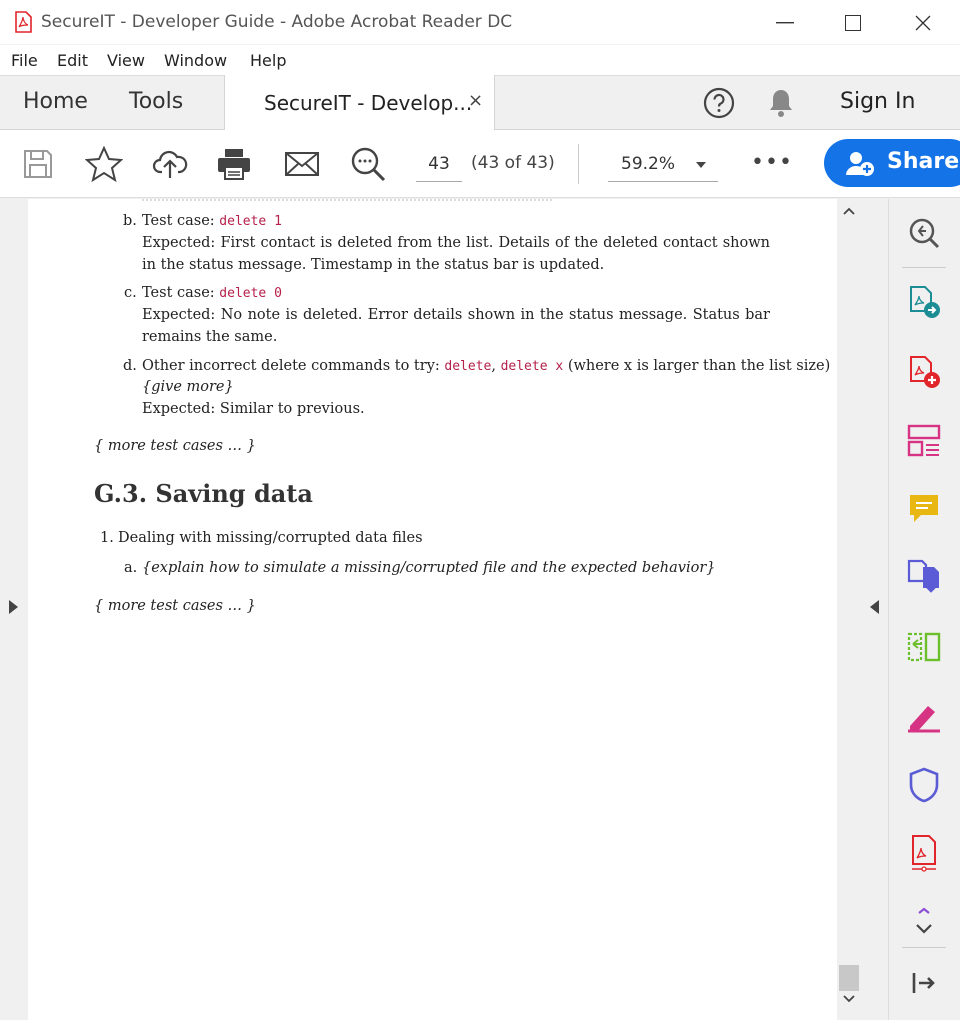  Describe the element at coordinates (23, 22) in the screenshot. I see `acrobat-app-icon` at that location.